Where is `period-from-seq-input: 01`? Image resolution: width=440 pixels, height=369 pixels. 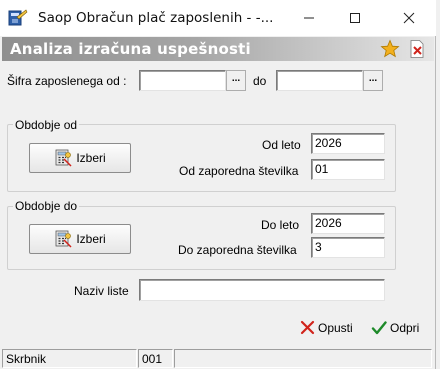
period-from-seq-input: 01 is located at coordinates (348, 169).